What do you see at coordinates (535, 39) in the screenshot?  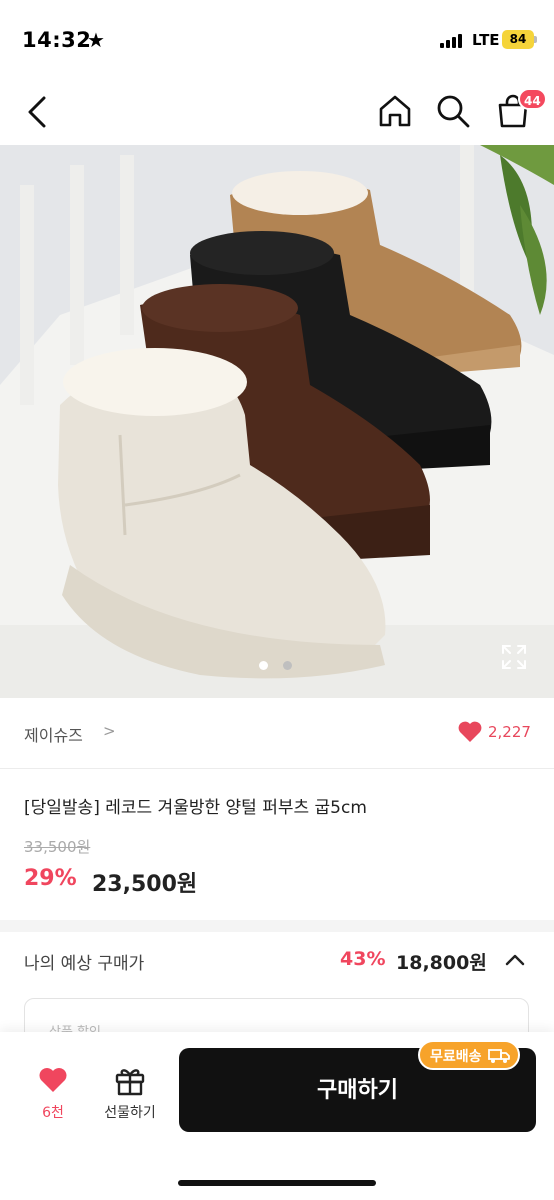 I see `battery-cap` at bounding box center [535, 39].